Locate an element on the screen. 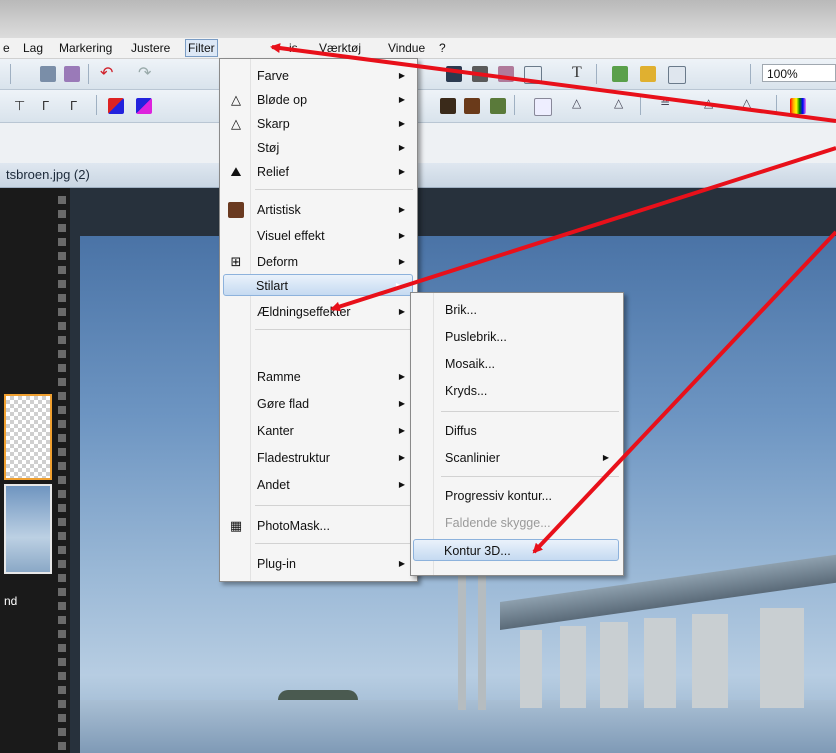  text-tool-icon: T is located at coordinates (580, 73).